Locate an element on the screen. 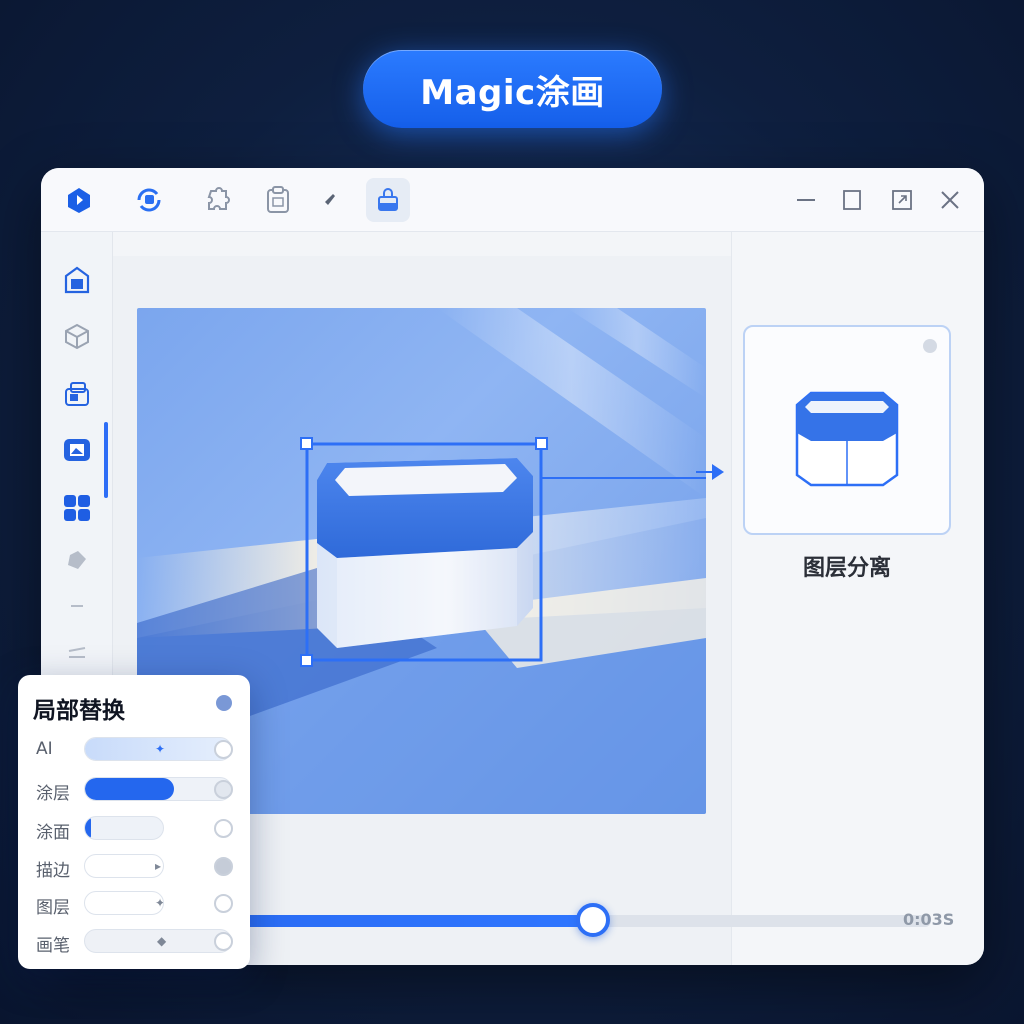 The height and width of the screenshot is (1024, 1024). sidebar-active-indicator is located at coordinates (106, 460).